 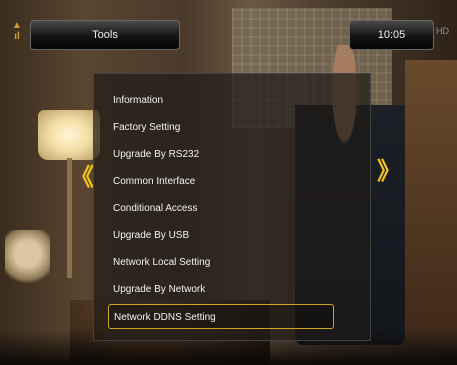 I want to click on menu-item-information: Information, so click(x=221, y=100).